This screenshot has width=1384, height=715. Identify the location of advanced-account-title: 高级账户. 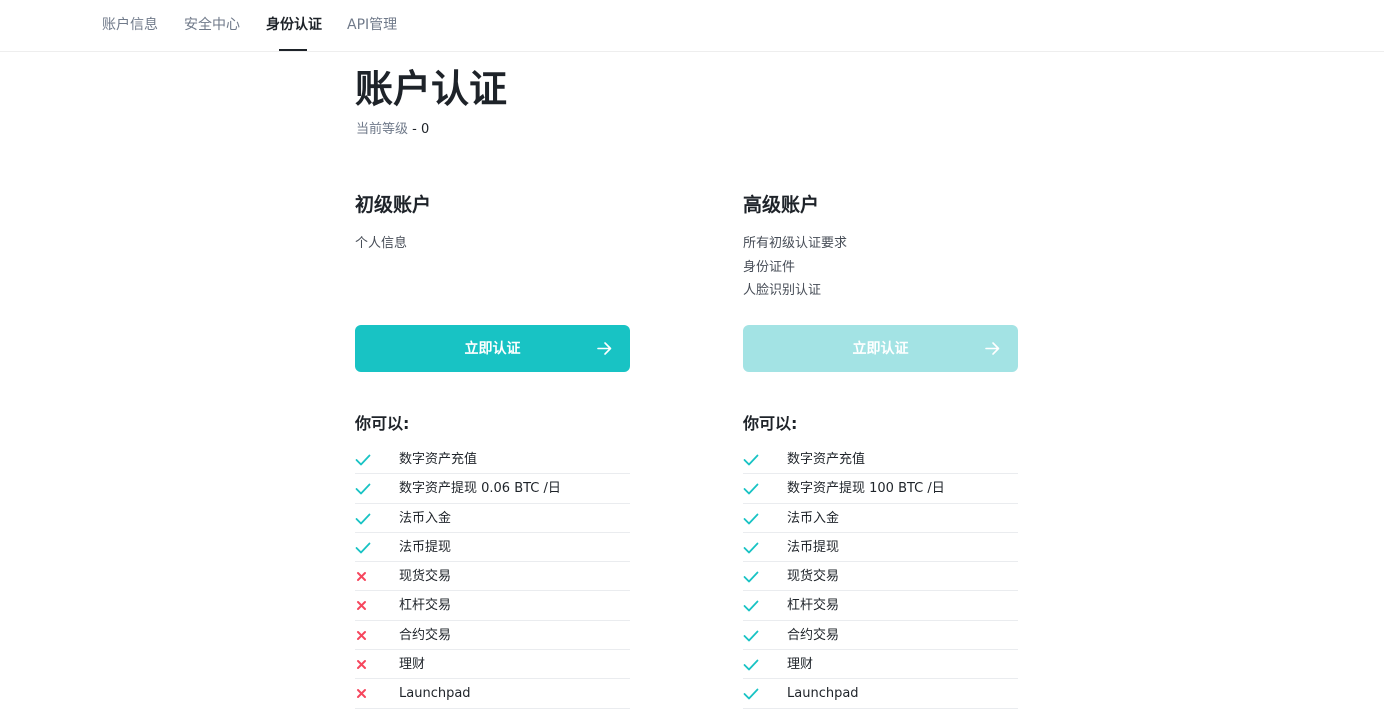
(781, 205).